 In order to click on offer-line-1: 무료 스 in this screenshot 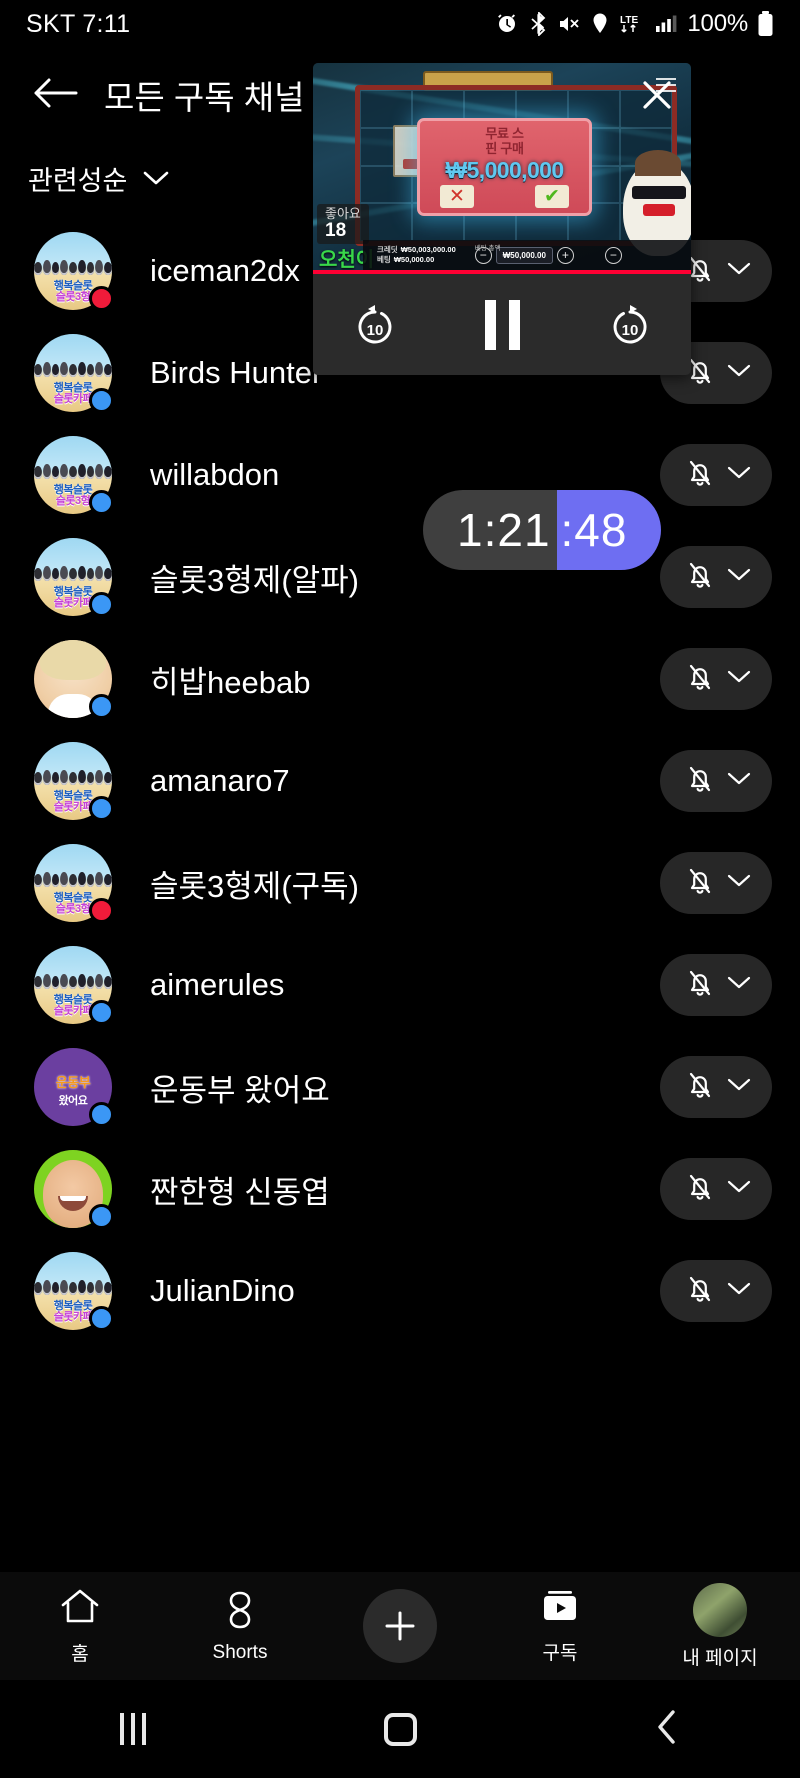, I will do `click(504, 133)`.